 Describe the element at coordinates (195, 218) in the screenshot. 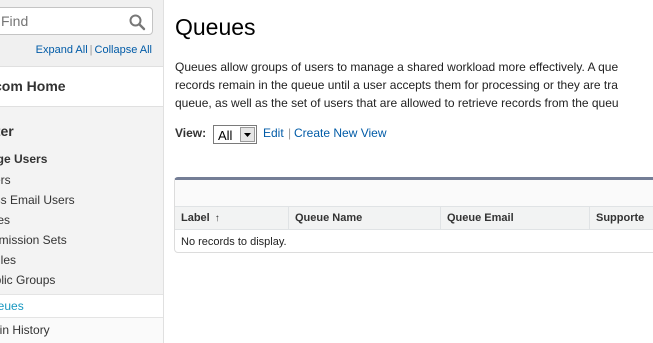

I see `column-header-text: Label` at that location.